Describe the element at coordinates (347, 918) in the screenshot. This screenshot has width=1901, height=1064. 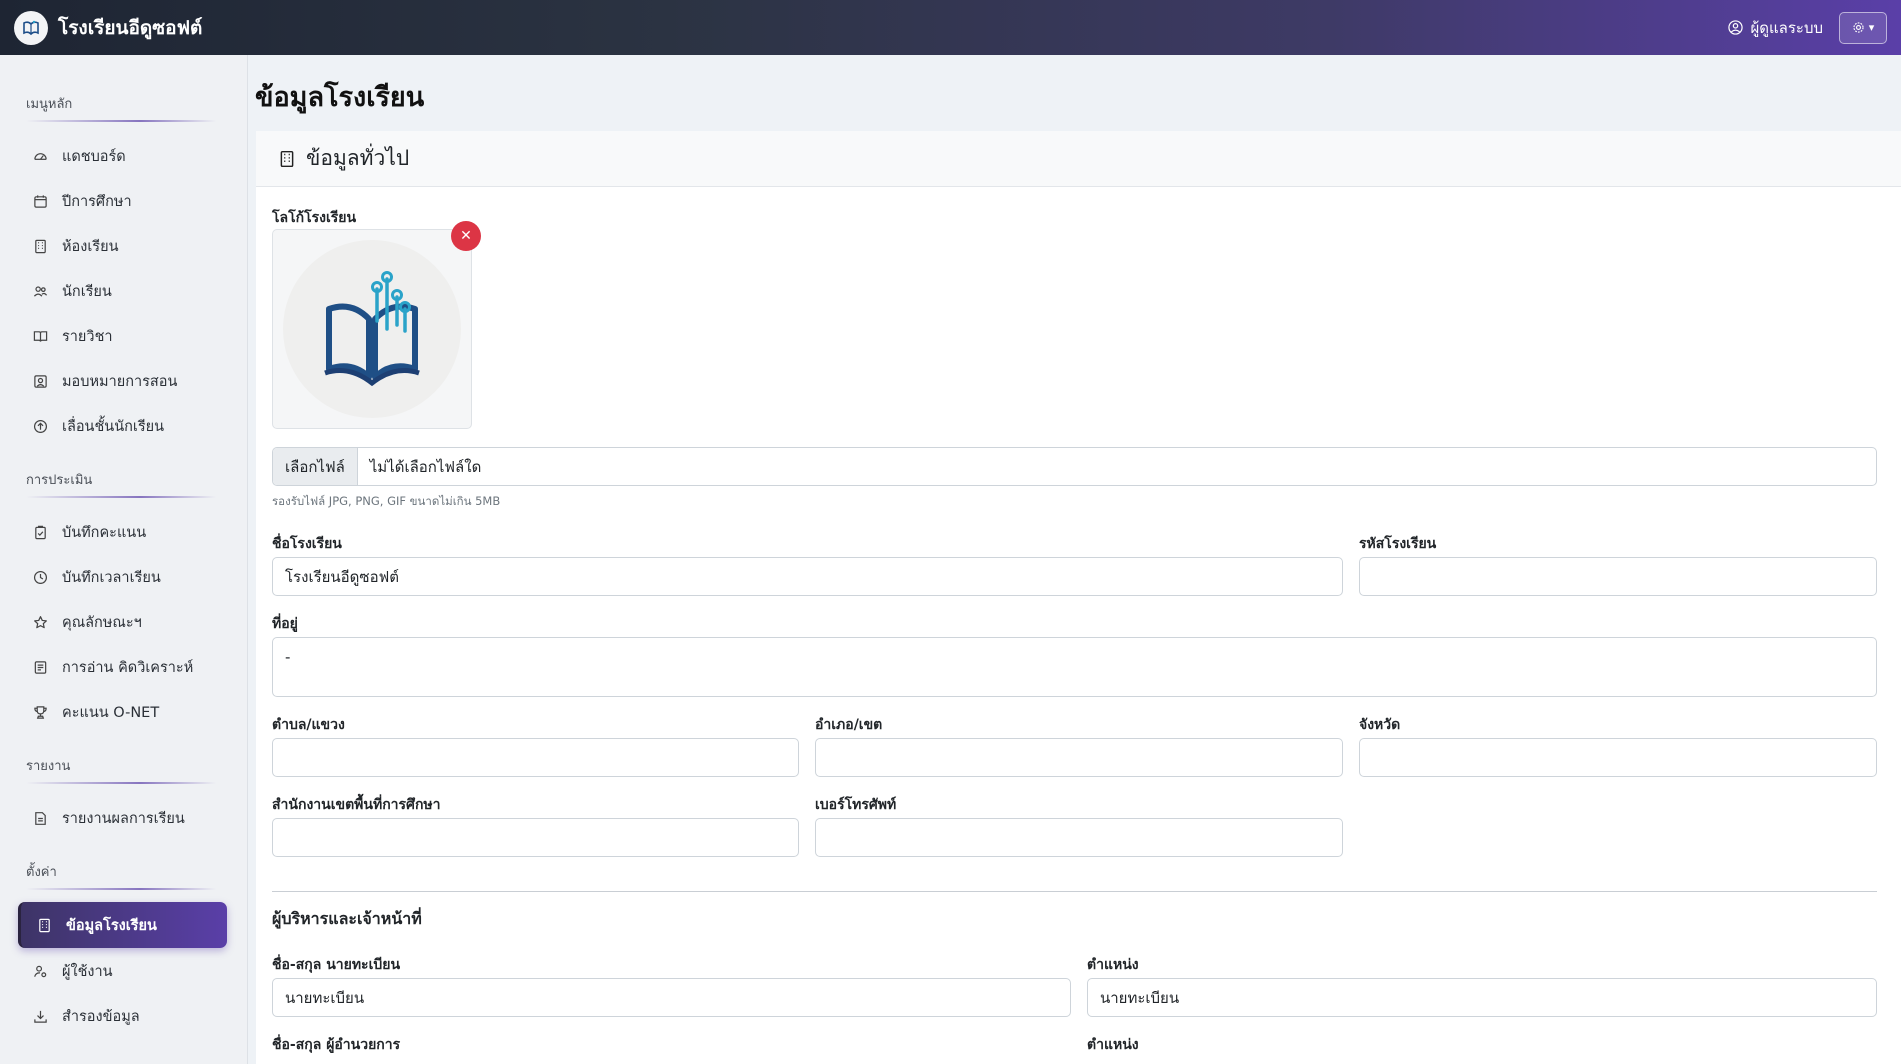
I see `staff-section-title: ผู้บริหารและเจ้าหน้าที่` at that location.